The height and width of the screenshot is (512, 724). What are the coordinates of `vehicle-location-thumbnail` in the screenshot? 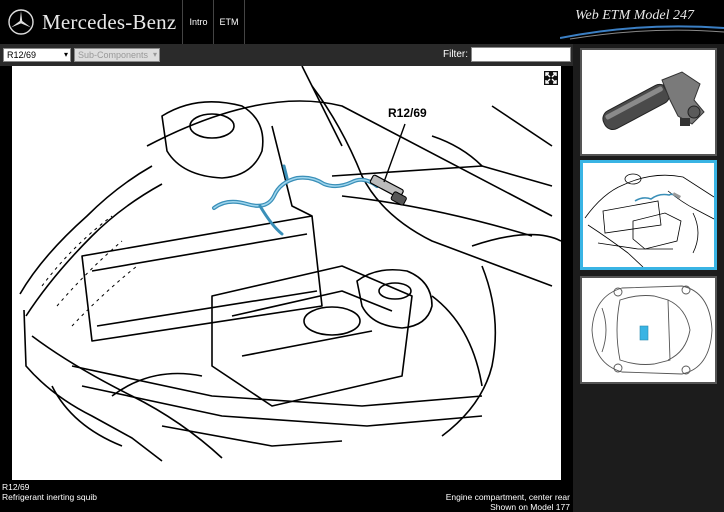 It's located at (652, 330).